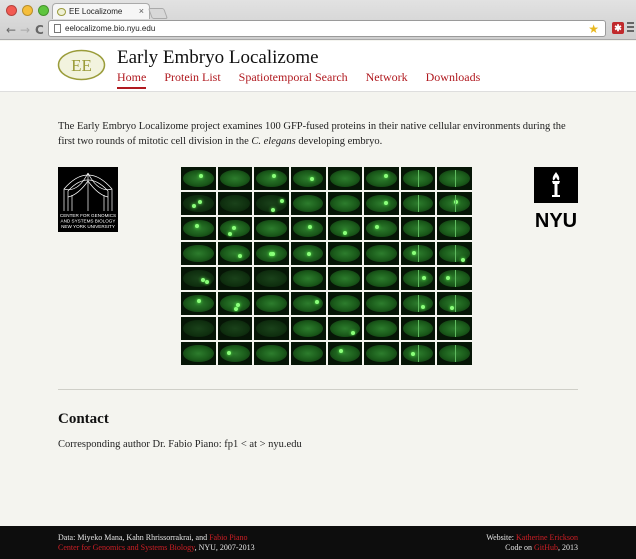 The height and width of the screenshot is (559, 636). What do you see at coordinates (88, 226) in the screenshot?
I see `cgsb-line-3: NEW YORK UNIVERSITY` at bounding box center [88, 226].